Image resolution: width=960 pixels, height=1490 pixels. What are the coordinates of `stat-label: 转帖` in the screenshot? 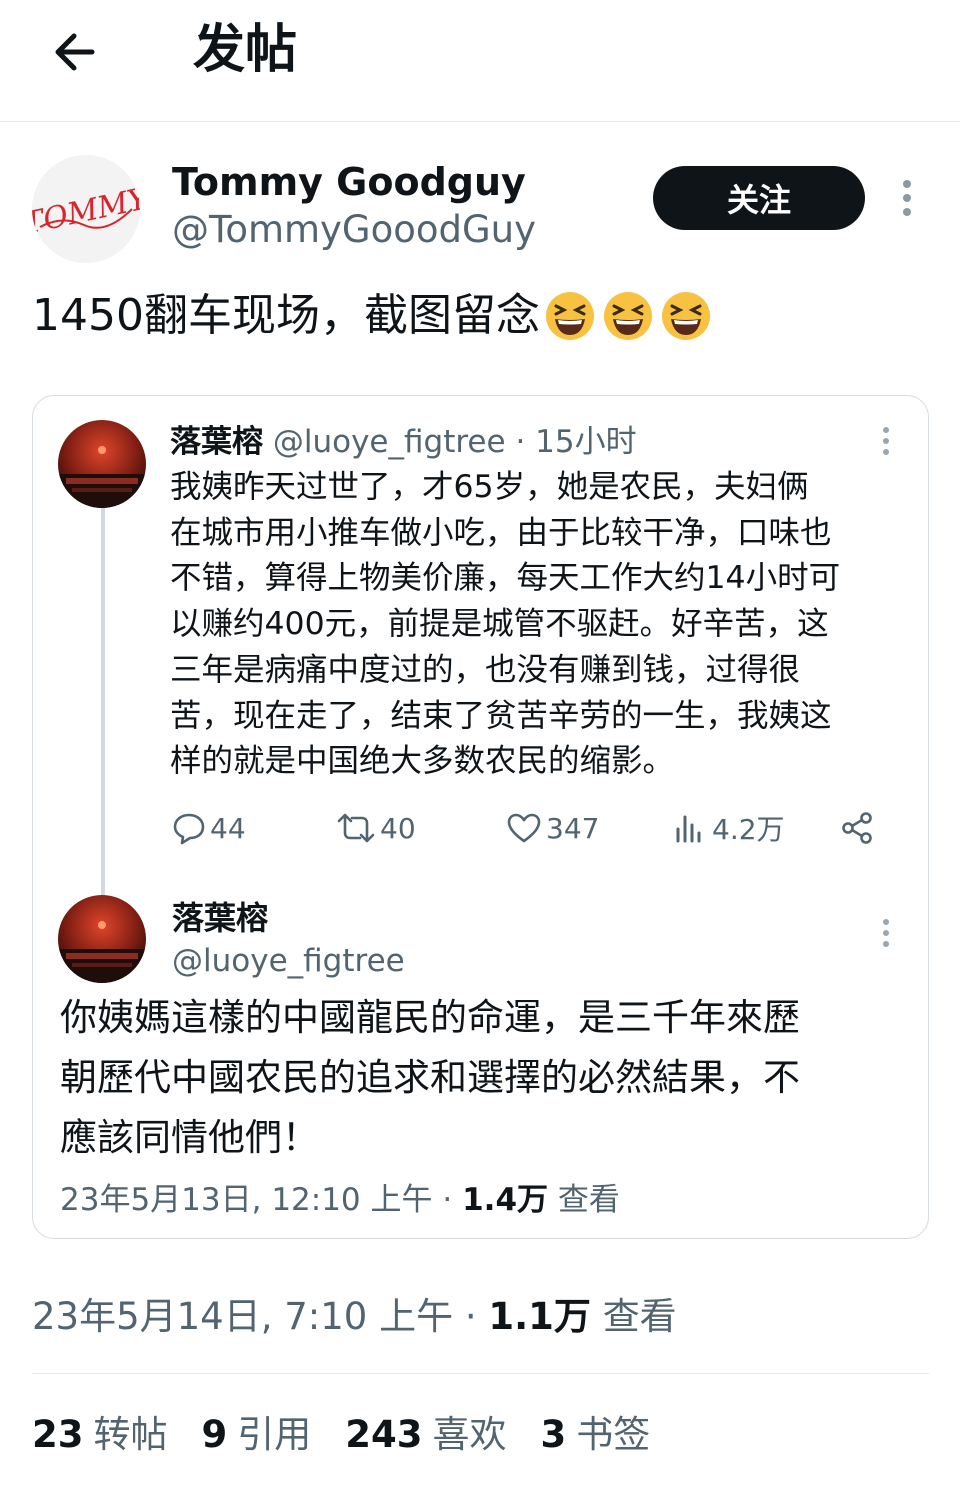 It's located at (130, 1434).